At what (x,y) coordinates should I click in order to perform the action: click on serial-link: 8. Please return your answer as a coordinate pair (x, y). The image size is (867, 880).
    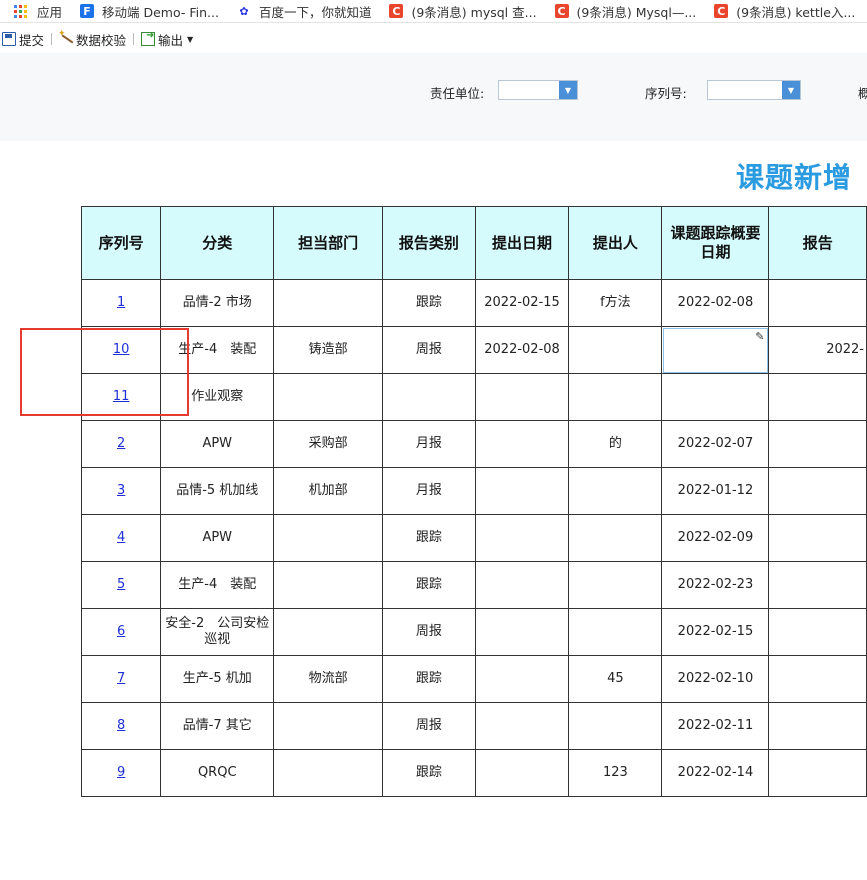
    Looking at the image, I should click on (121, 725).